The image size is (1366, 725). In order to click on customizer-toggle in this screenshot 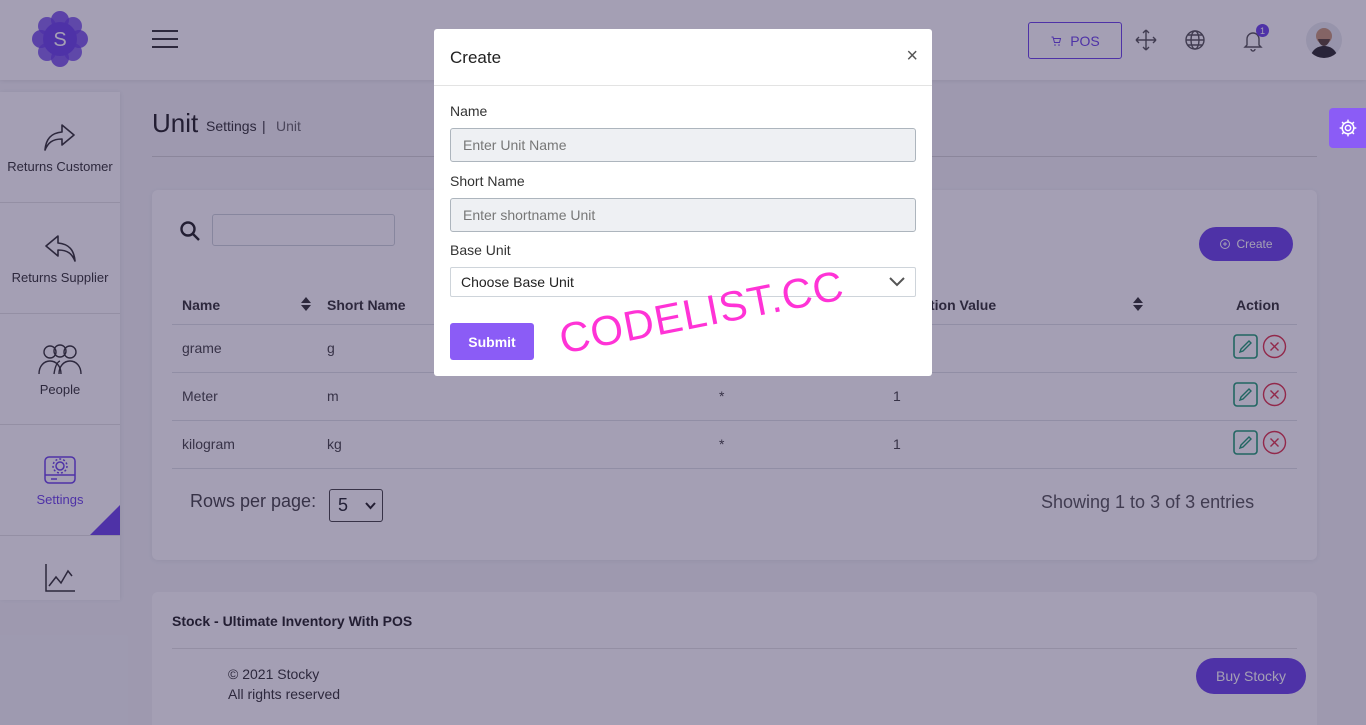, I will do `click(1347, 128)`.